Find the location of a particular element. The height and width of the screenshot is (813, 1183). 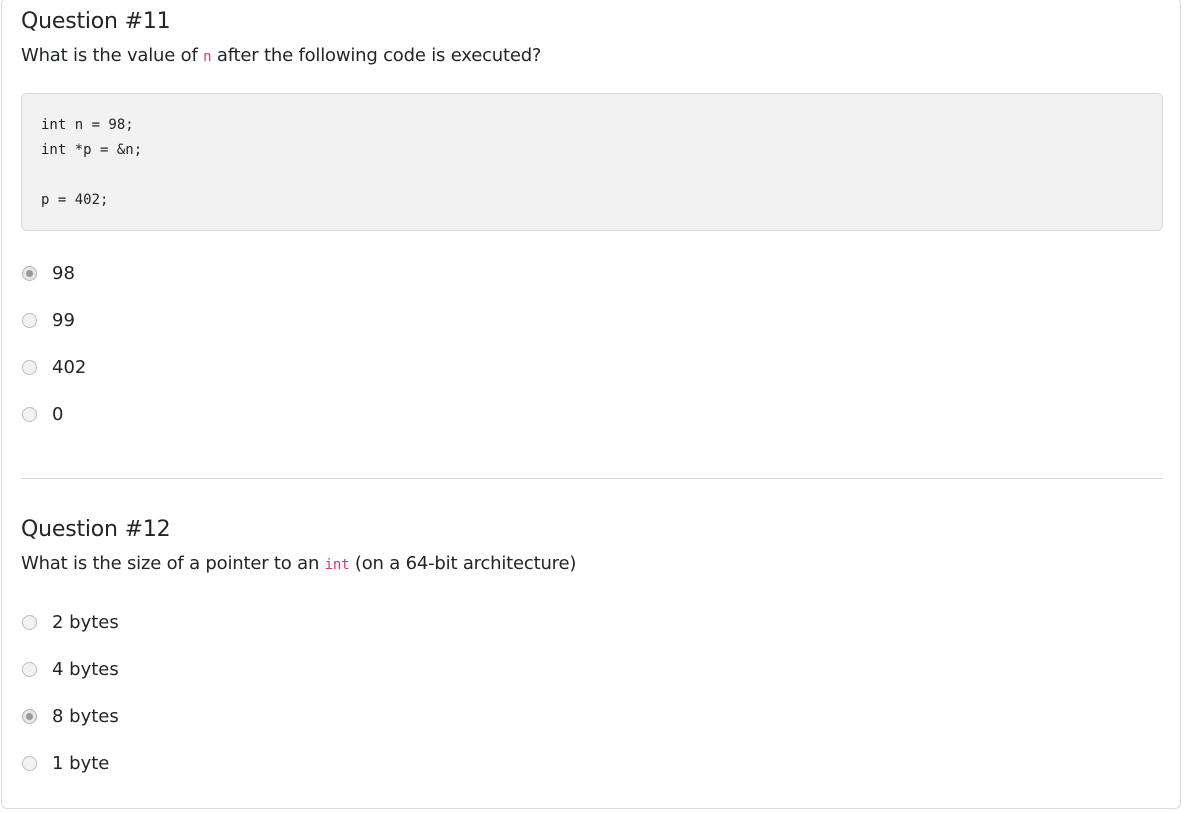

option-4-bytes: 4 bytes is located at coordinates (70, 669).